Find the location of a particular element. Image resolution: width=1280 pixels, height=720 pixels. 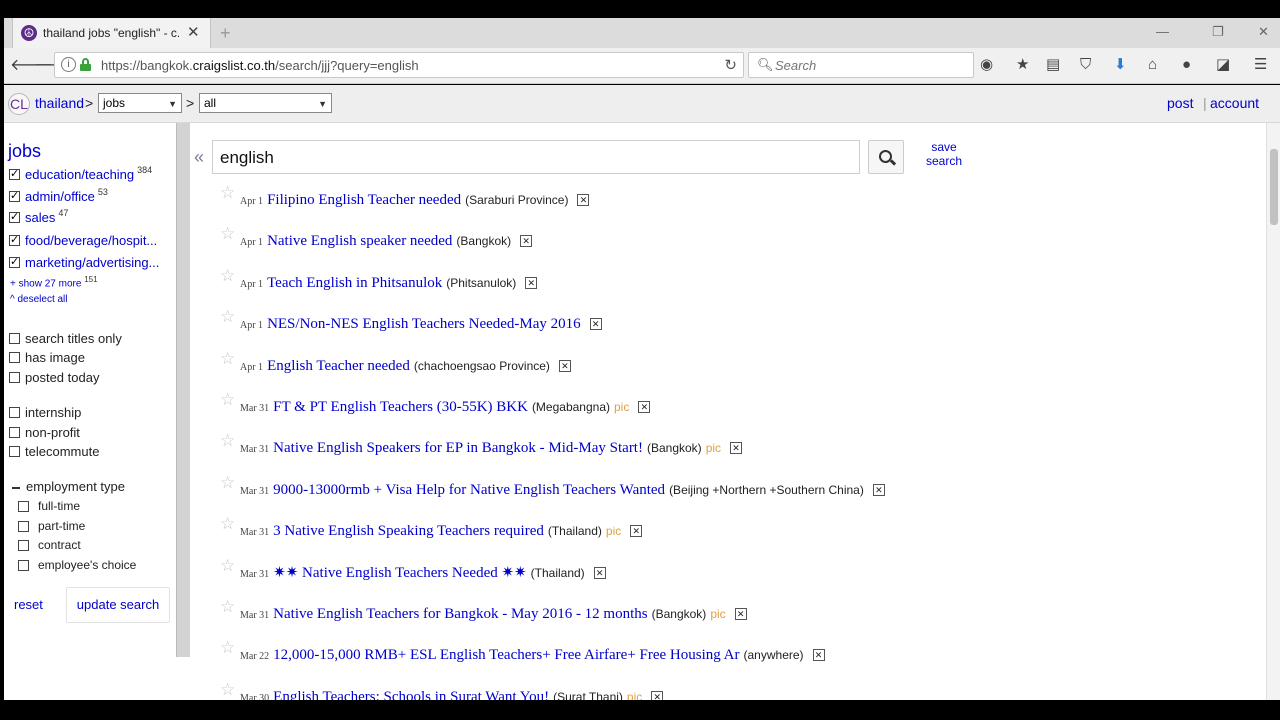

collapse-sidebar-icon: « is located at coordinates (199, 157).